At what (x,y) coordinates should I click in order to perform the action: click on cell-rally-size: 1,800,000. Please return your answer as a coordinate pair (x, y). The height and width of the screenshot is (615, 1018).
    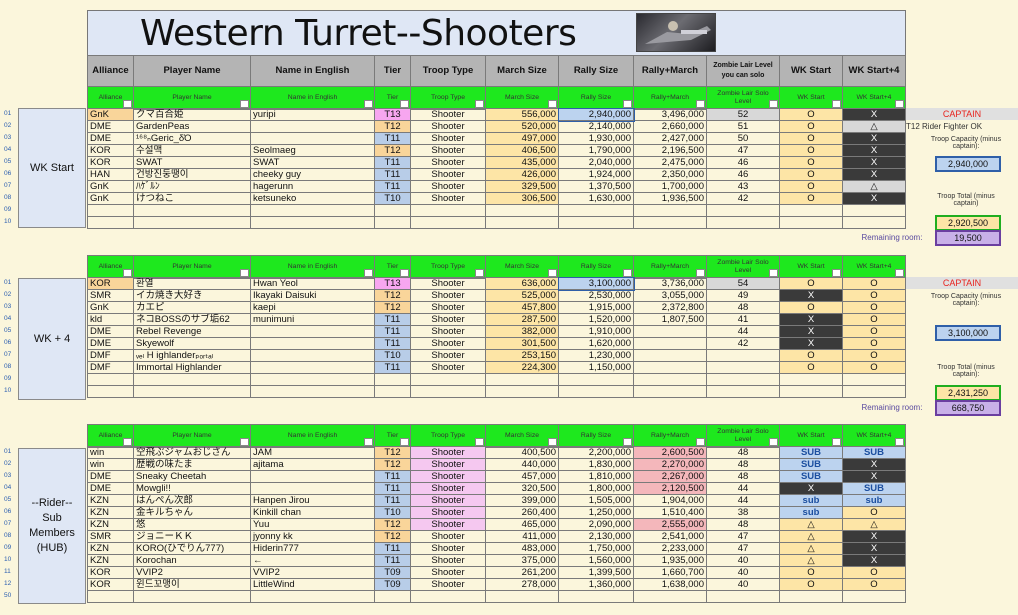
    Looking at the image, I should click on (596, 488).